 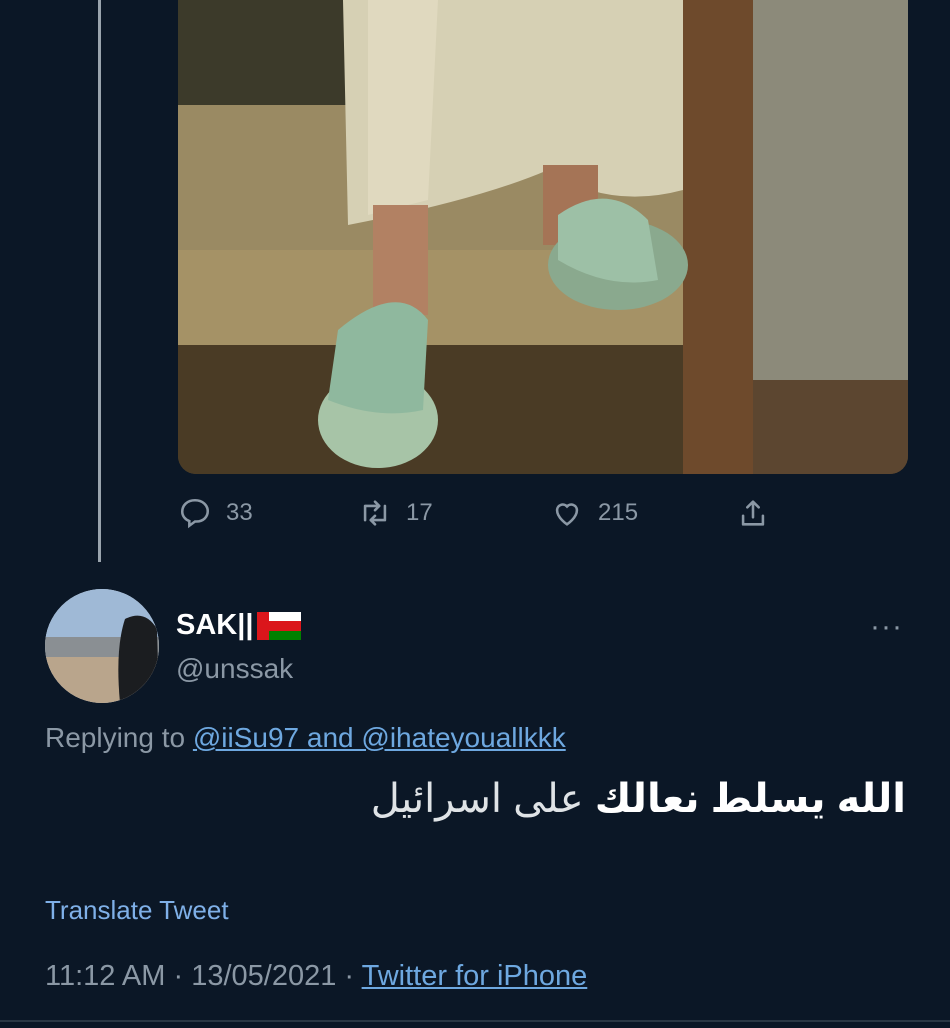 What do you see at coordinates (379, 737) in the screenshot?
I see `replying-targets-link: @iiSu97 and @ihateyouallkkk` at bounding box center [379, 737].